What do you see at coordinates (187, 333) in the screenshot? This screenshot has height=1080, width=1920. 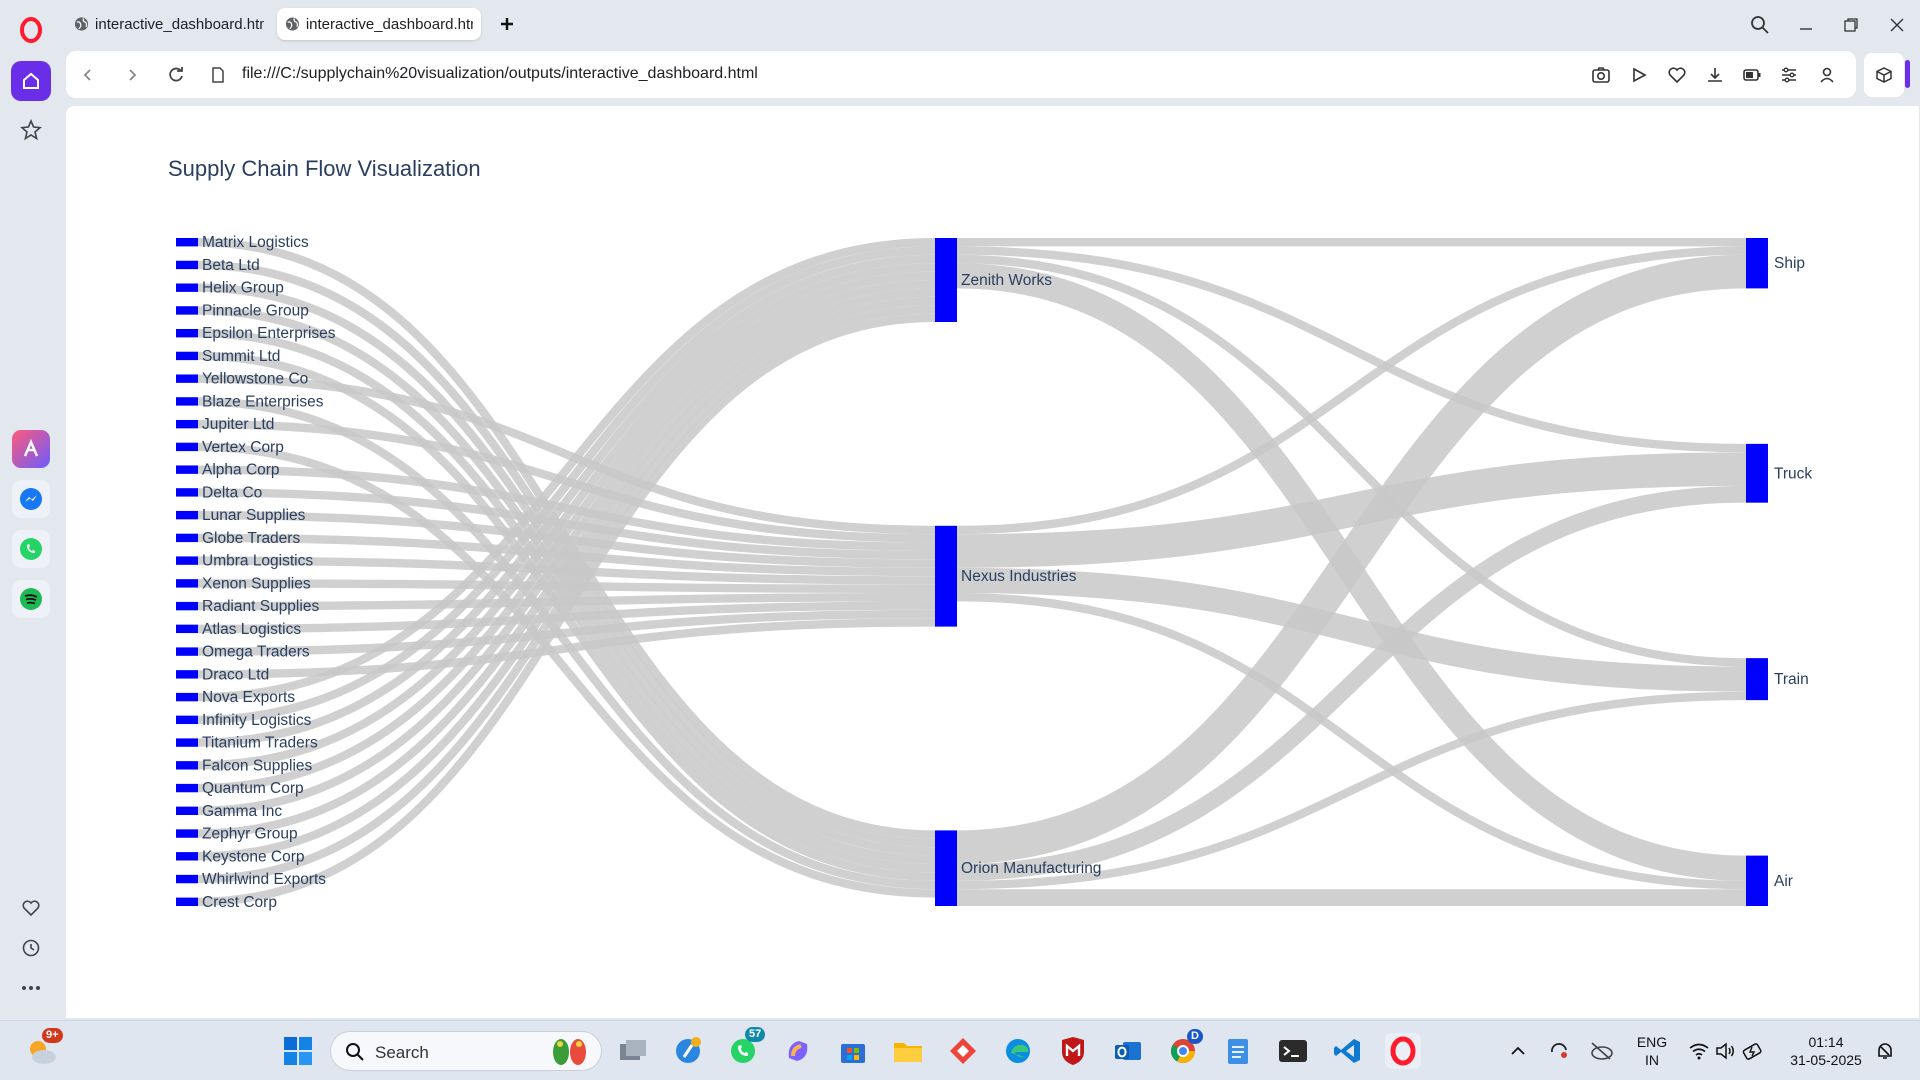 I see `sankey-node-epsilon-enterprises` at bounding box center [187, 333].